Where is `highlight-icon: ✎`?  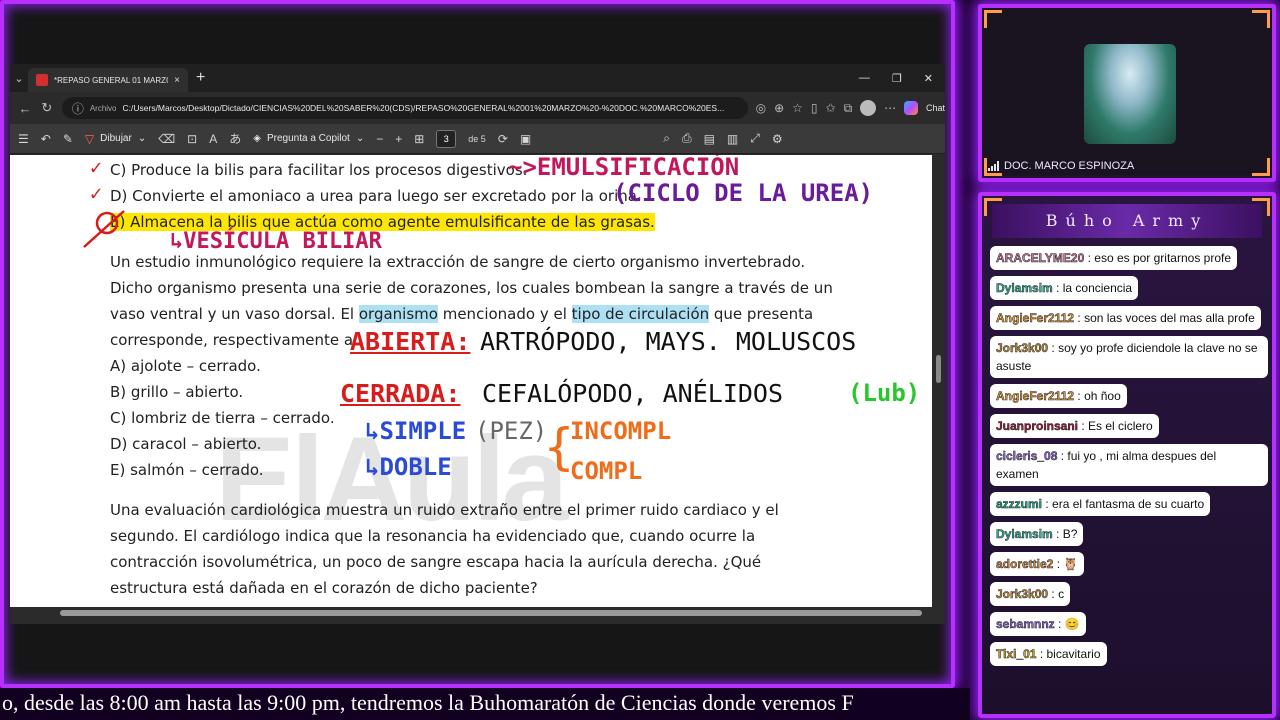
highlight-icon: ✎ is located at coordinates (68, 139).